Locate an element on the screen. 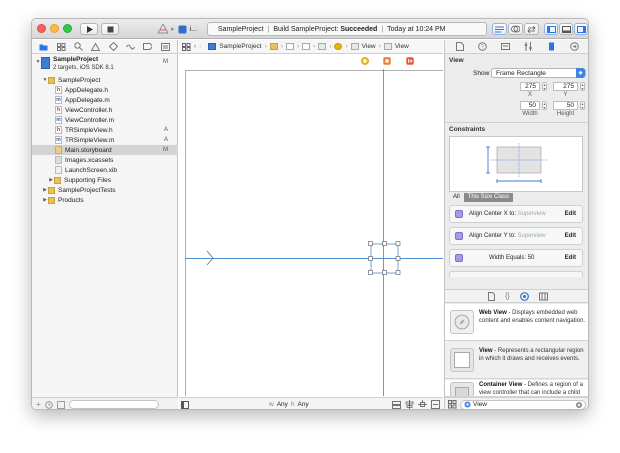  jumpbar-view-1: View is located at coordinates (369, 46).